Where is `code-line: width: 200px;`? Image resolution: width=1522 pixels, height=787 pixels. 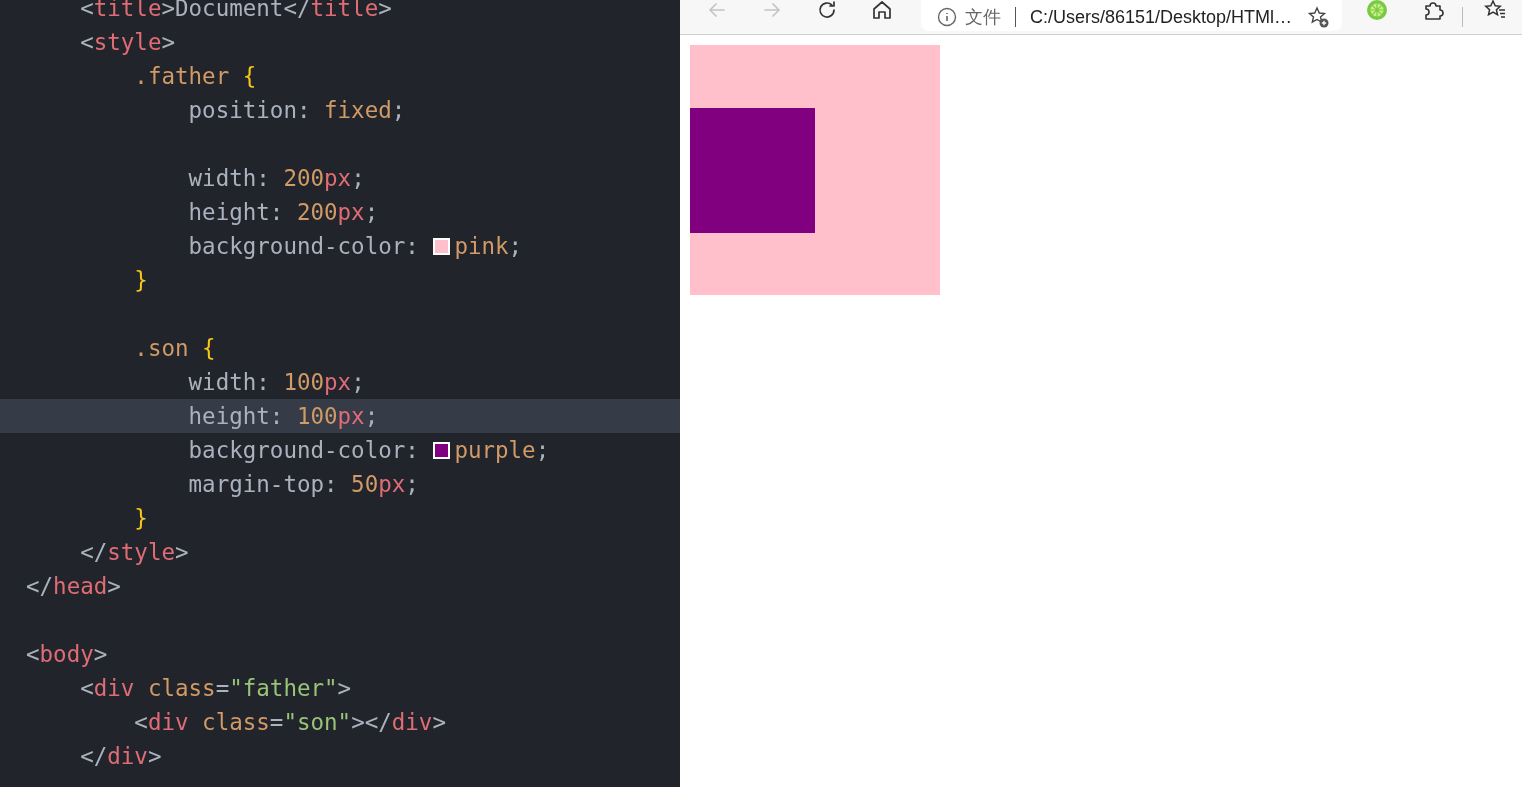
code-line: width: 200px; is located at coordinates (276, 178).